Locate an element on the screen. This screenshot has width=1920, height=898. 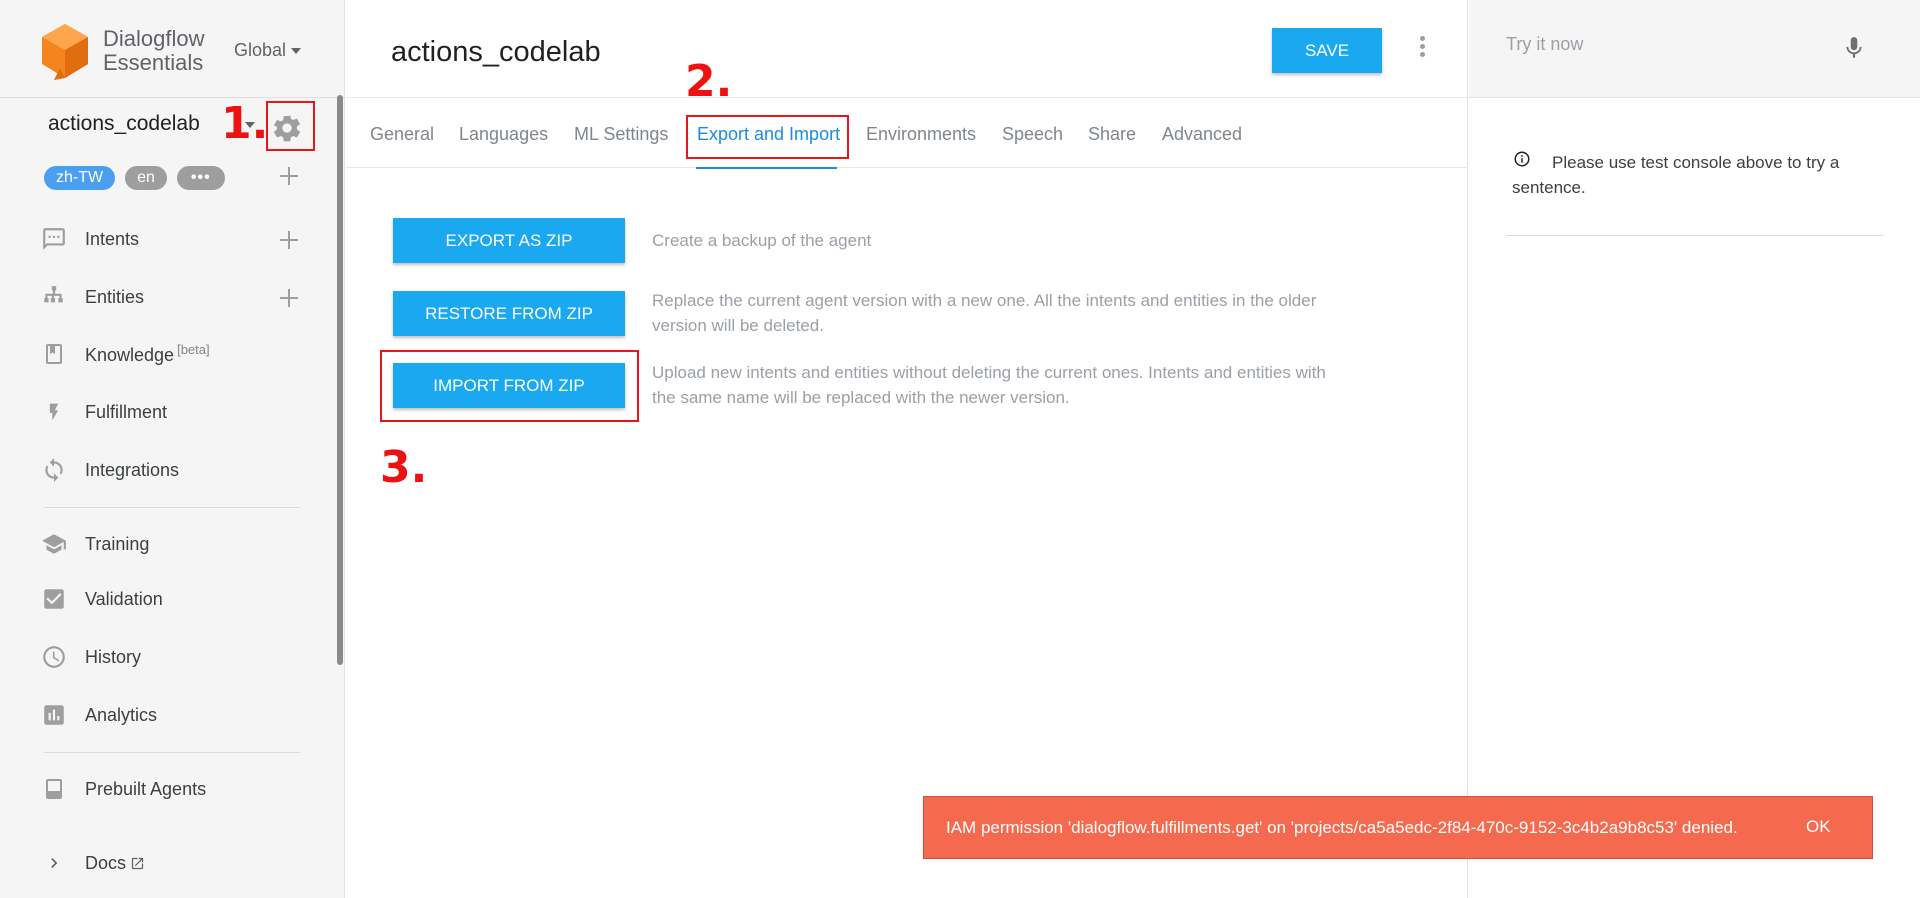
sidebar-item-prebuilt-agents: Prebuilt Agents is located at coordinates (180, 789).